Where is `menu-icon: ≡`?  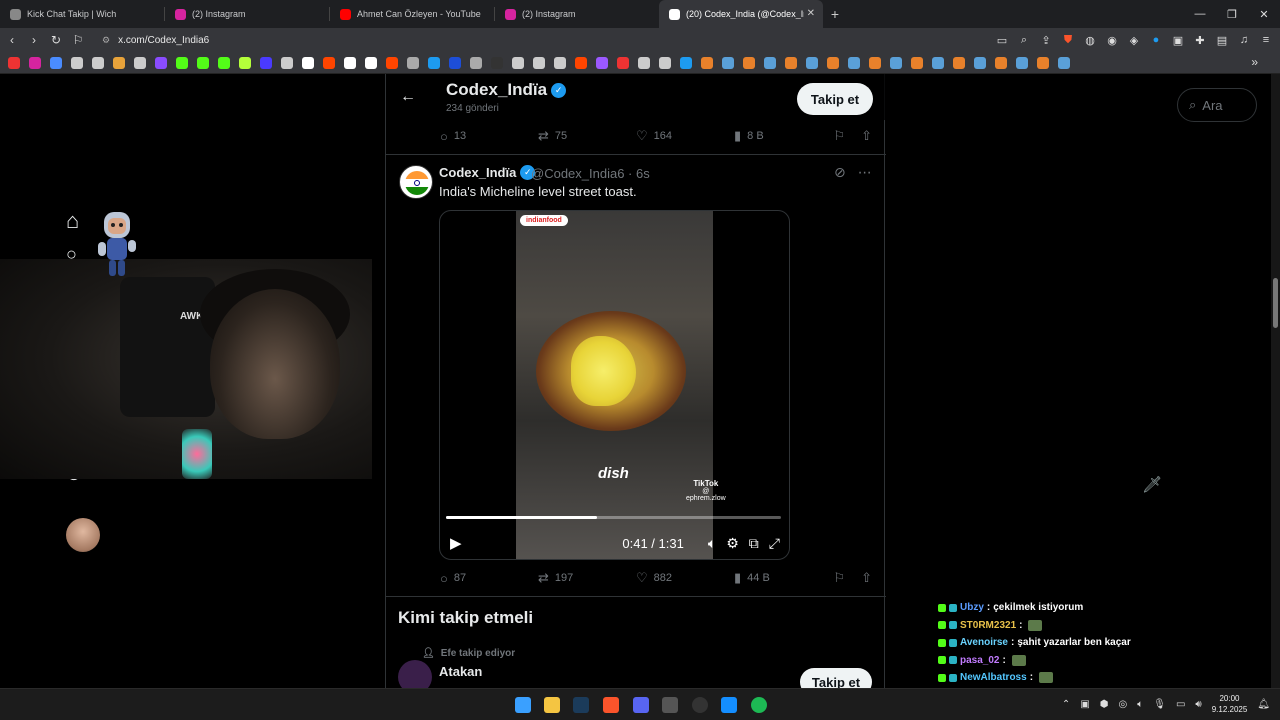 menu-icon: ≡ is located at coordinates (1266, 40).